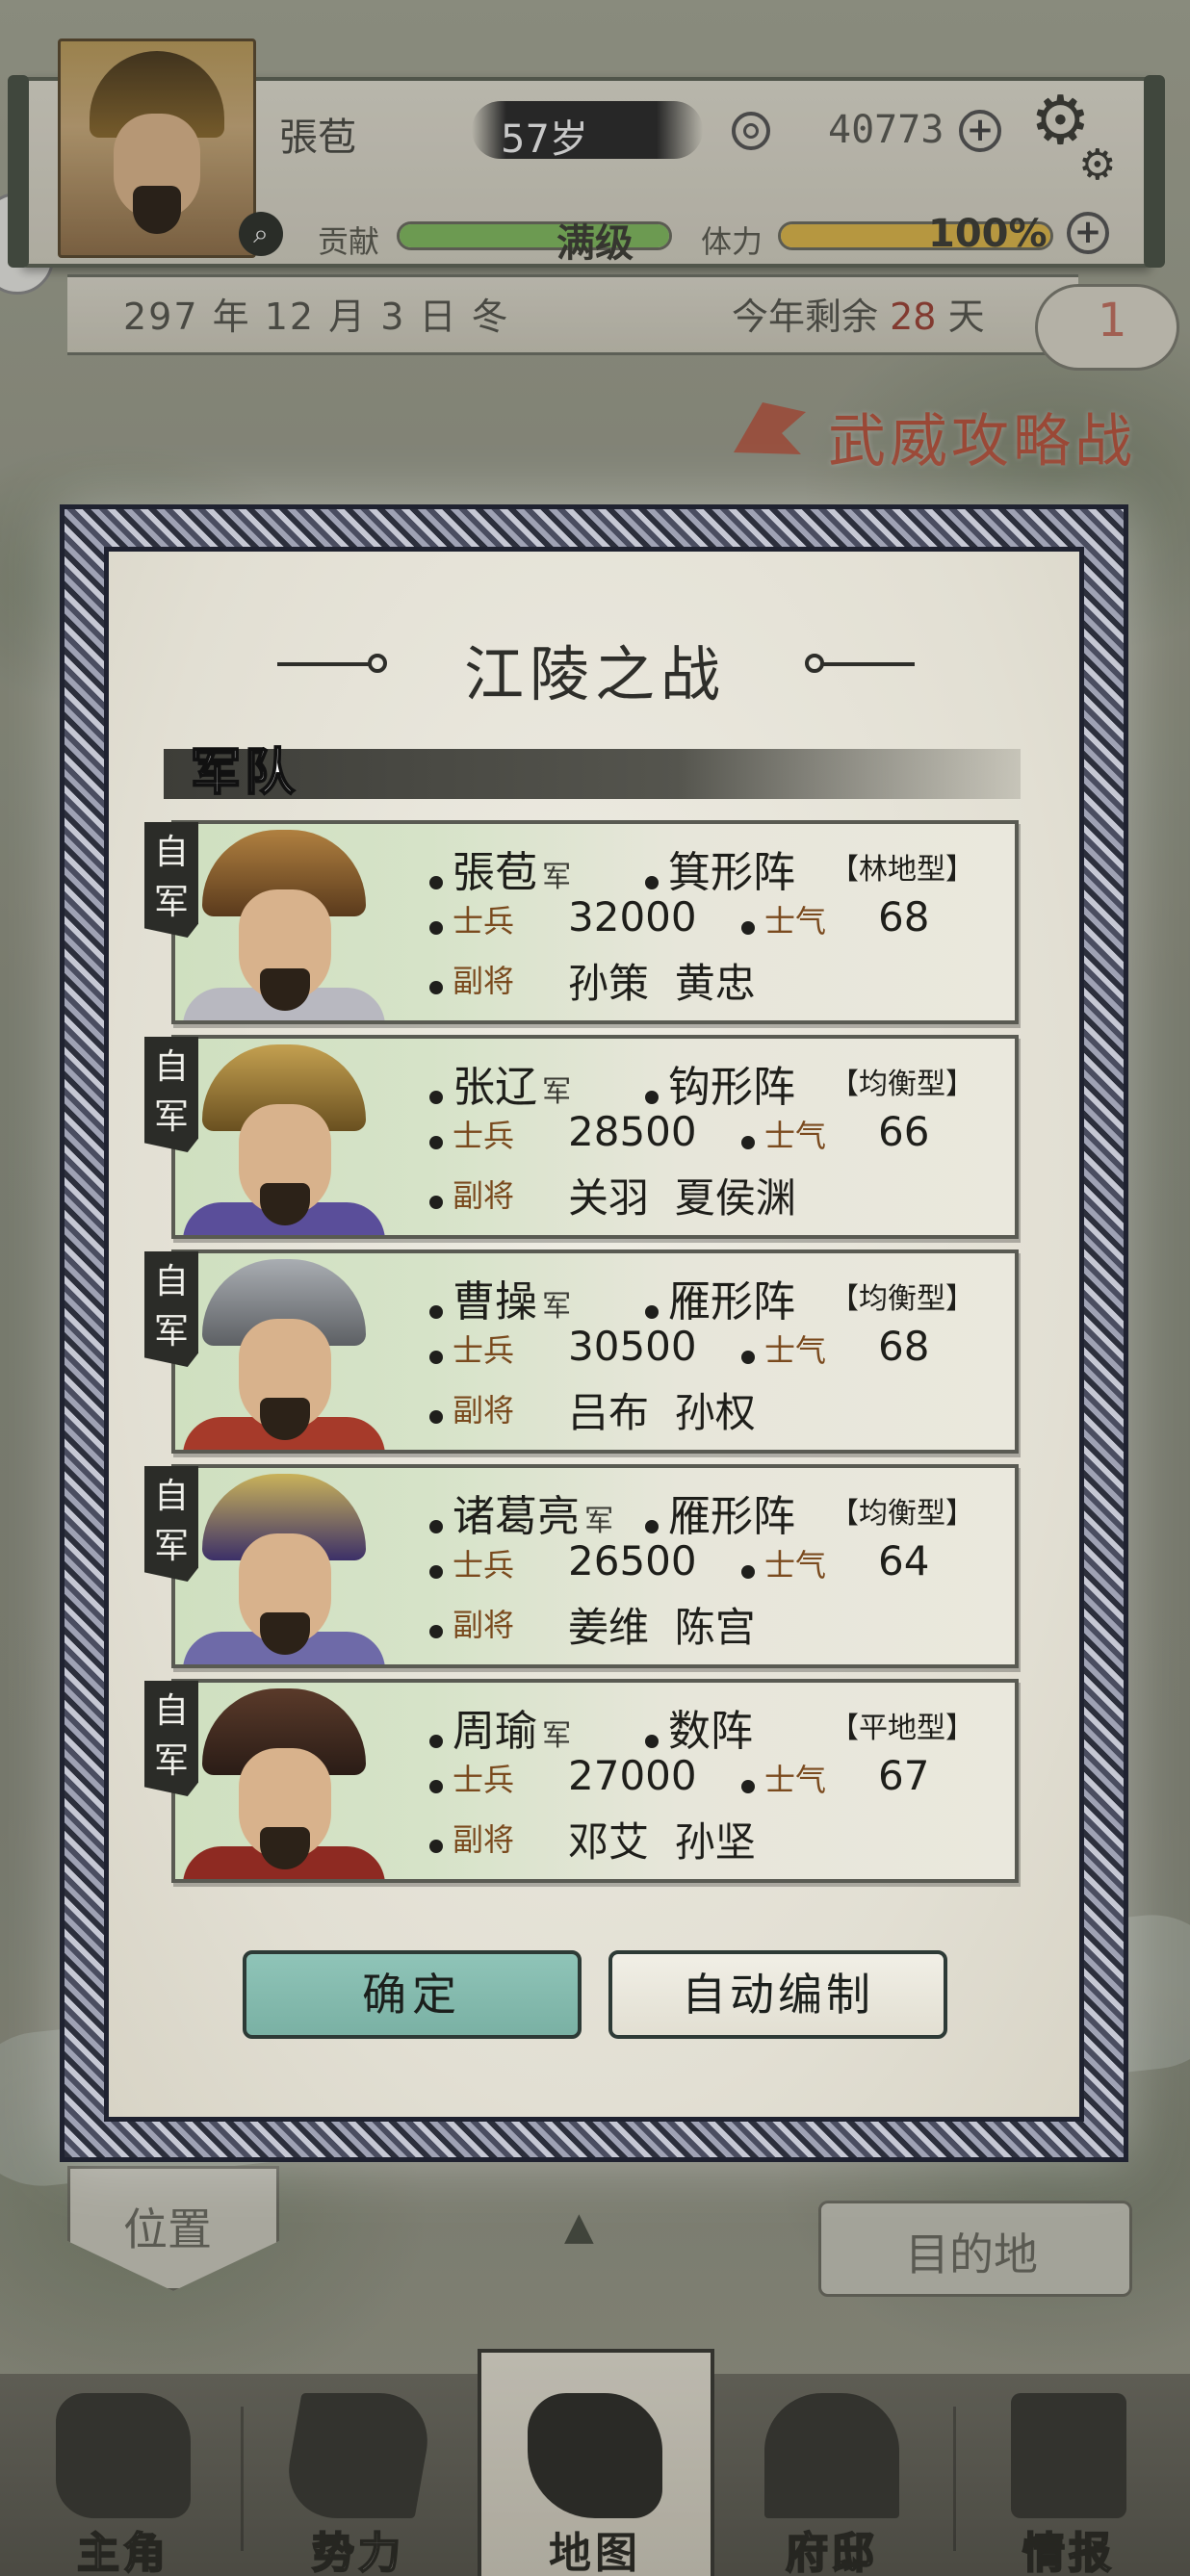  Describe the element at coordinates (711, 1731) in the screenshot. I see `formation-name: 数阵` at that location.